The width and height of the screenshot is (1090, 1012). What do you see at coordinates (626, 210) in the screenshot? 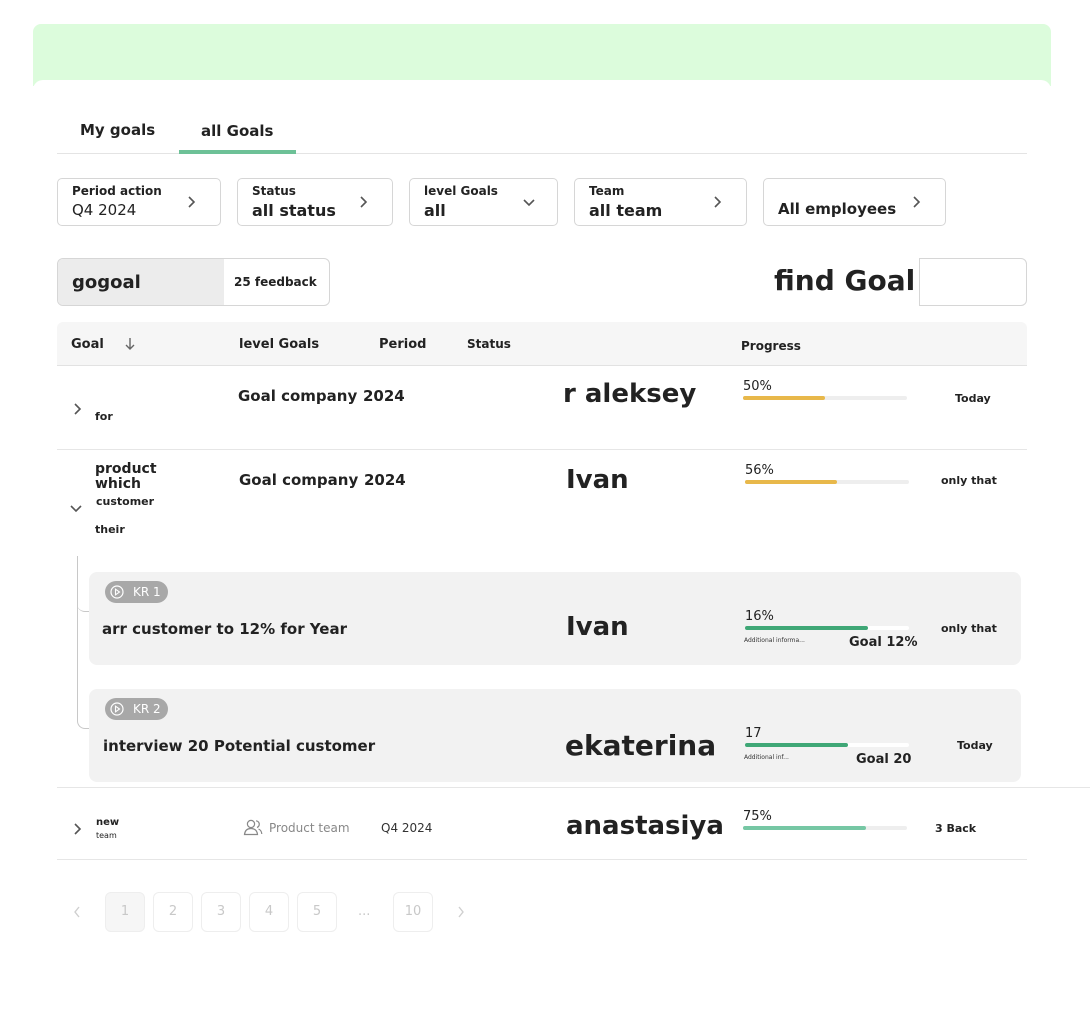
I see `team-filter-value: all team` at bounding box center [626, 210].